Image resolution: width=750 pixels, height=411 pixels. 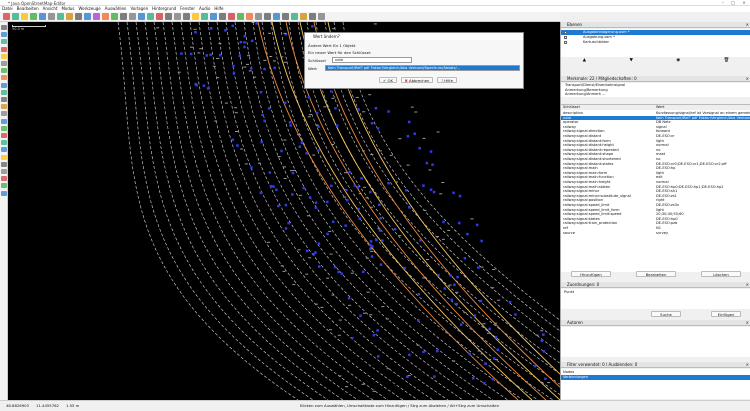 What do you see at coordinates (655, 323) in the screenshot?
I see `authors-panel-header: Autoren ×` at bounding box center [655, 323].